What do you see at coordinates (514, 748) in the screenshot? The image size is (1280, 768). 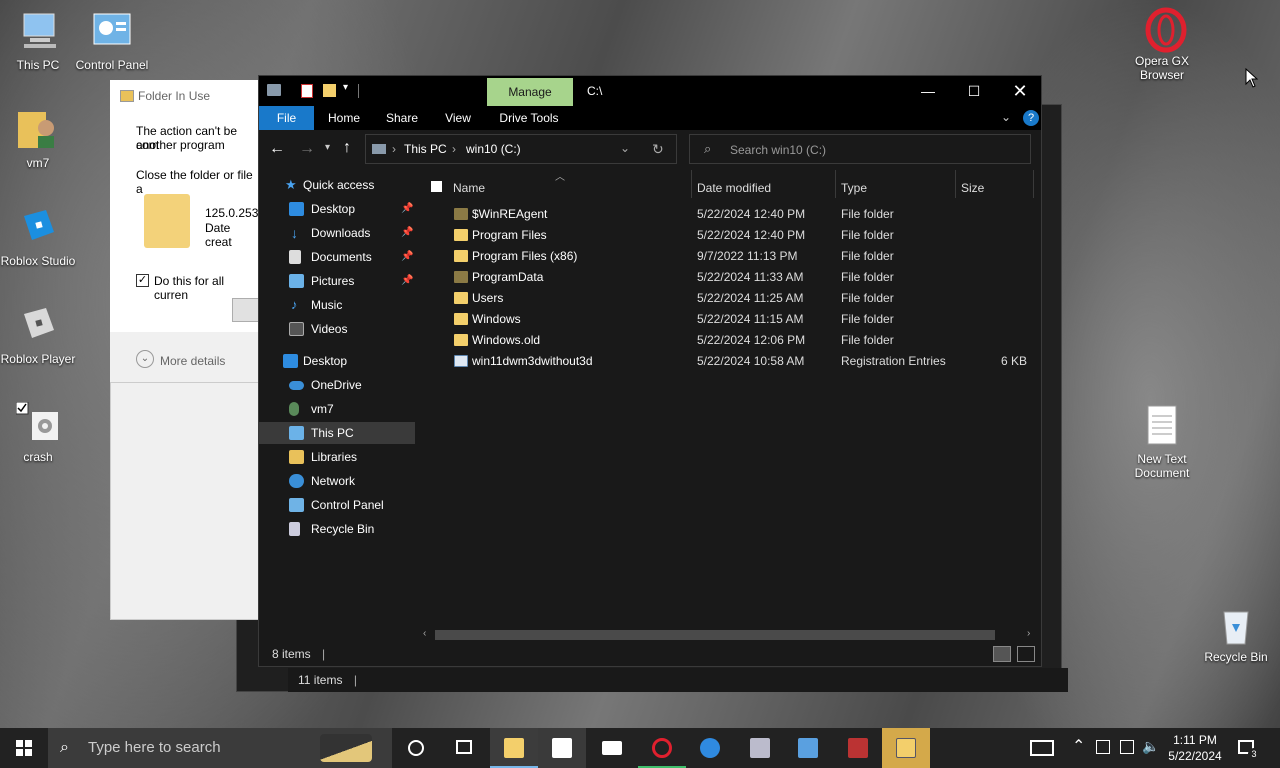 I see `taskbar-file-explorer` at bounding box center [514, 748].